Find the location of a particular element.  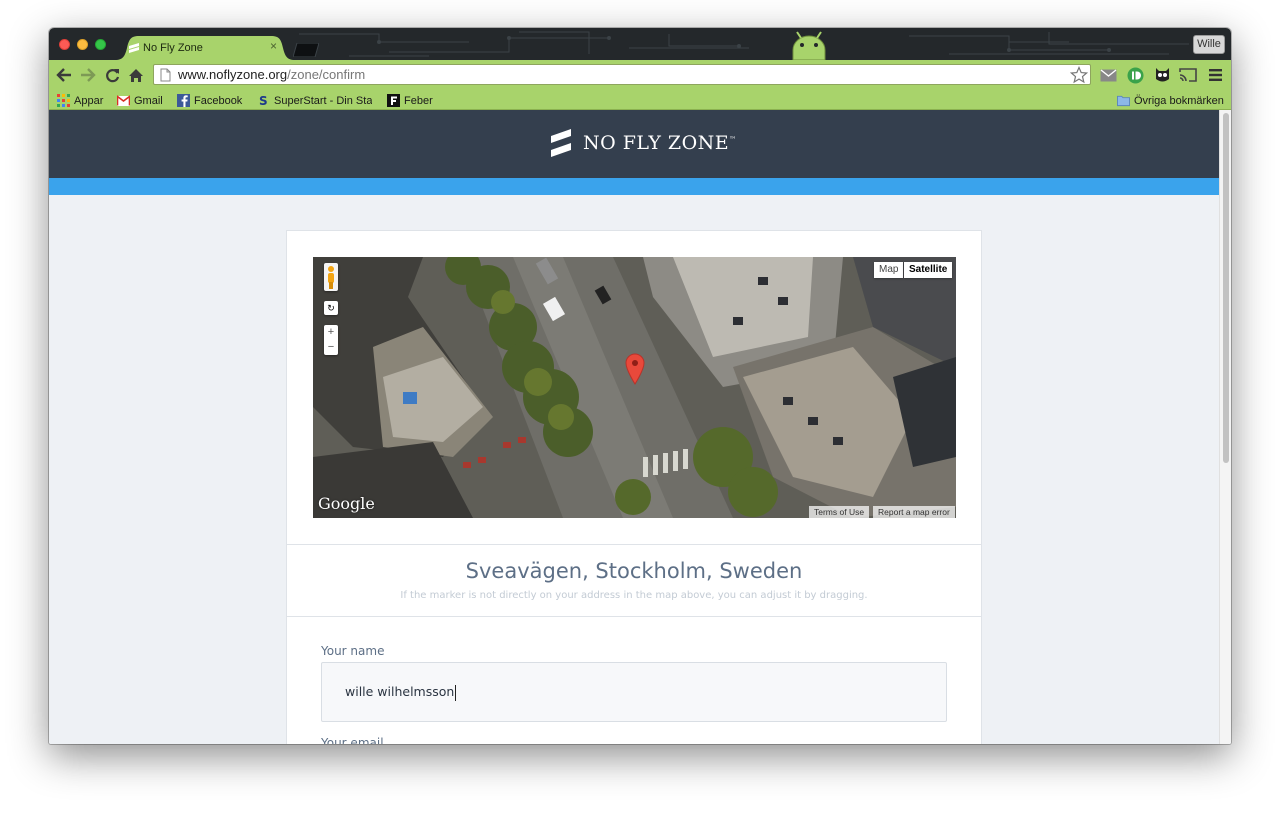

home-icon is located at coordinates (136, 75).